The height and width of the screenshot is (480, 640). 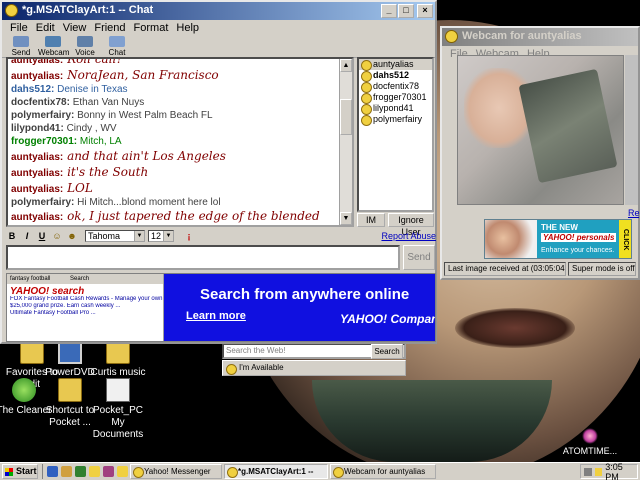 What do you see at coordinates (388, 319) in the screenshot?
I see `yahoo-logo: YAHOO! Compan` at bounding box center [388, 319].